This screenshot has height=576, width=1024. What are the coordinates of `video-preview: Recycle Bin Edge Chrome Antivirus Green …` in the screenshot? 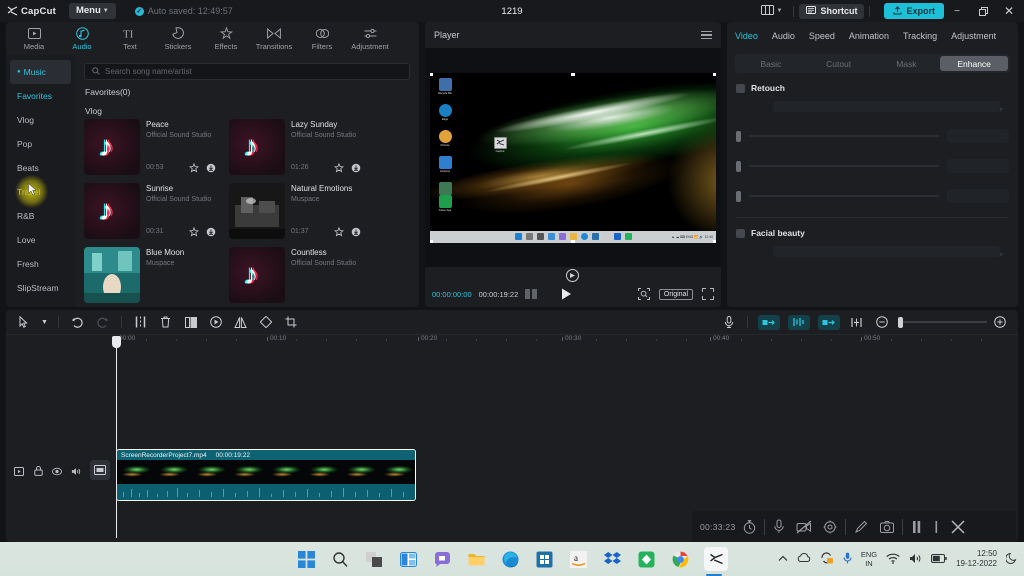 It's located at (573, 157).